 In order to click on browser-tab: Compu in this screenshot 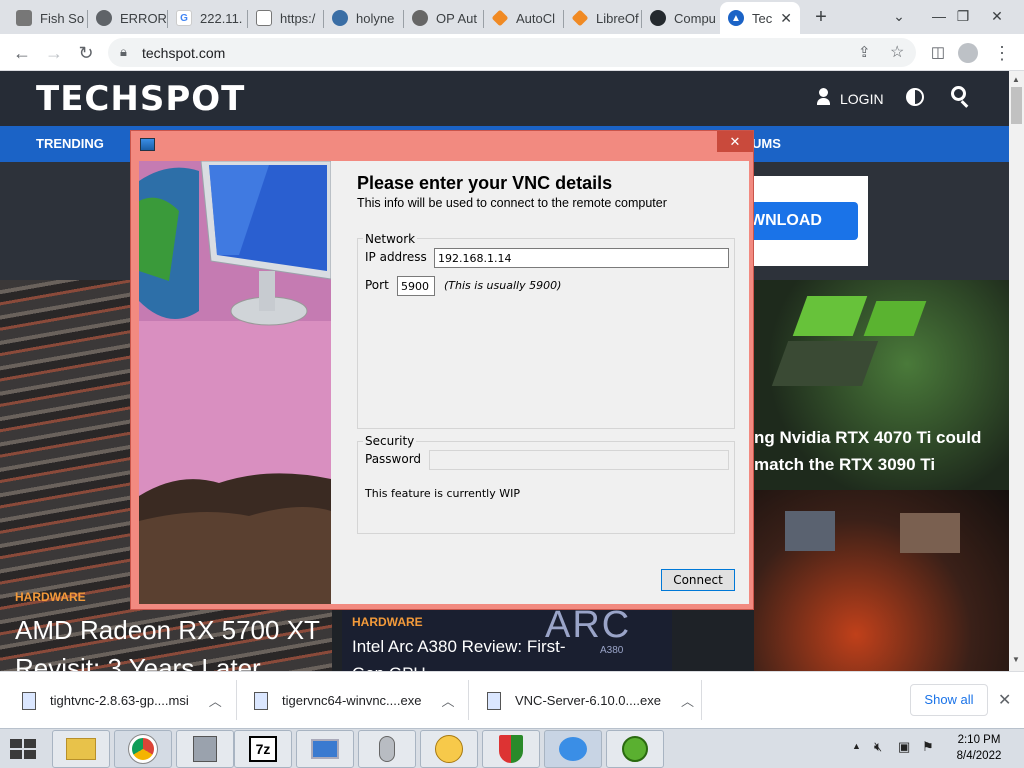, I will do `click(681, 18)`.